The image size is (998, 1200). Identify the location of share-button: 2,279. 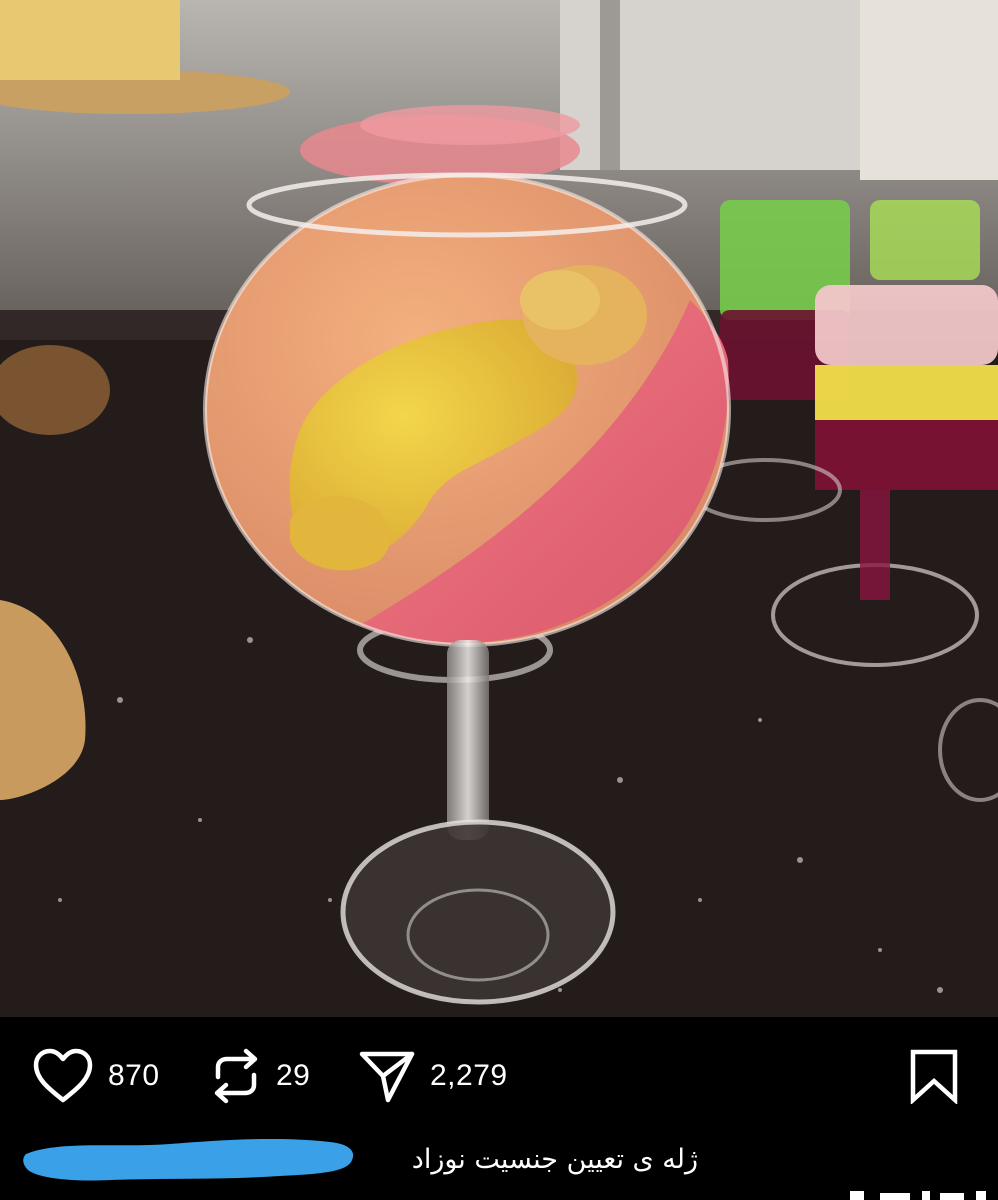
(433, 1076).